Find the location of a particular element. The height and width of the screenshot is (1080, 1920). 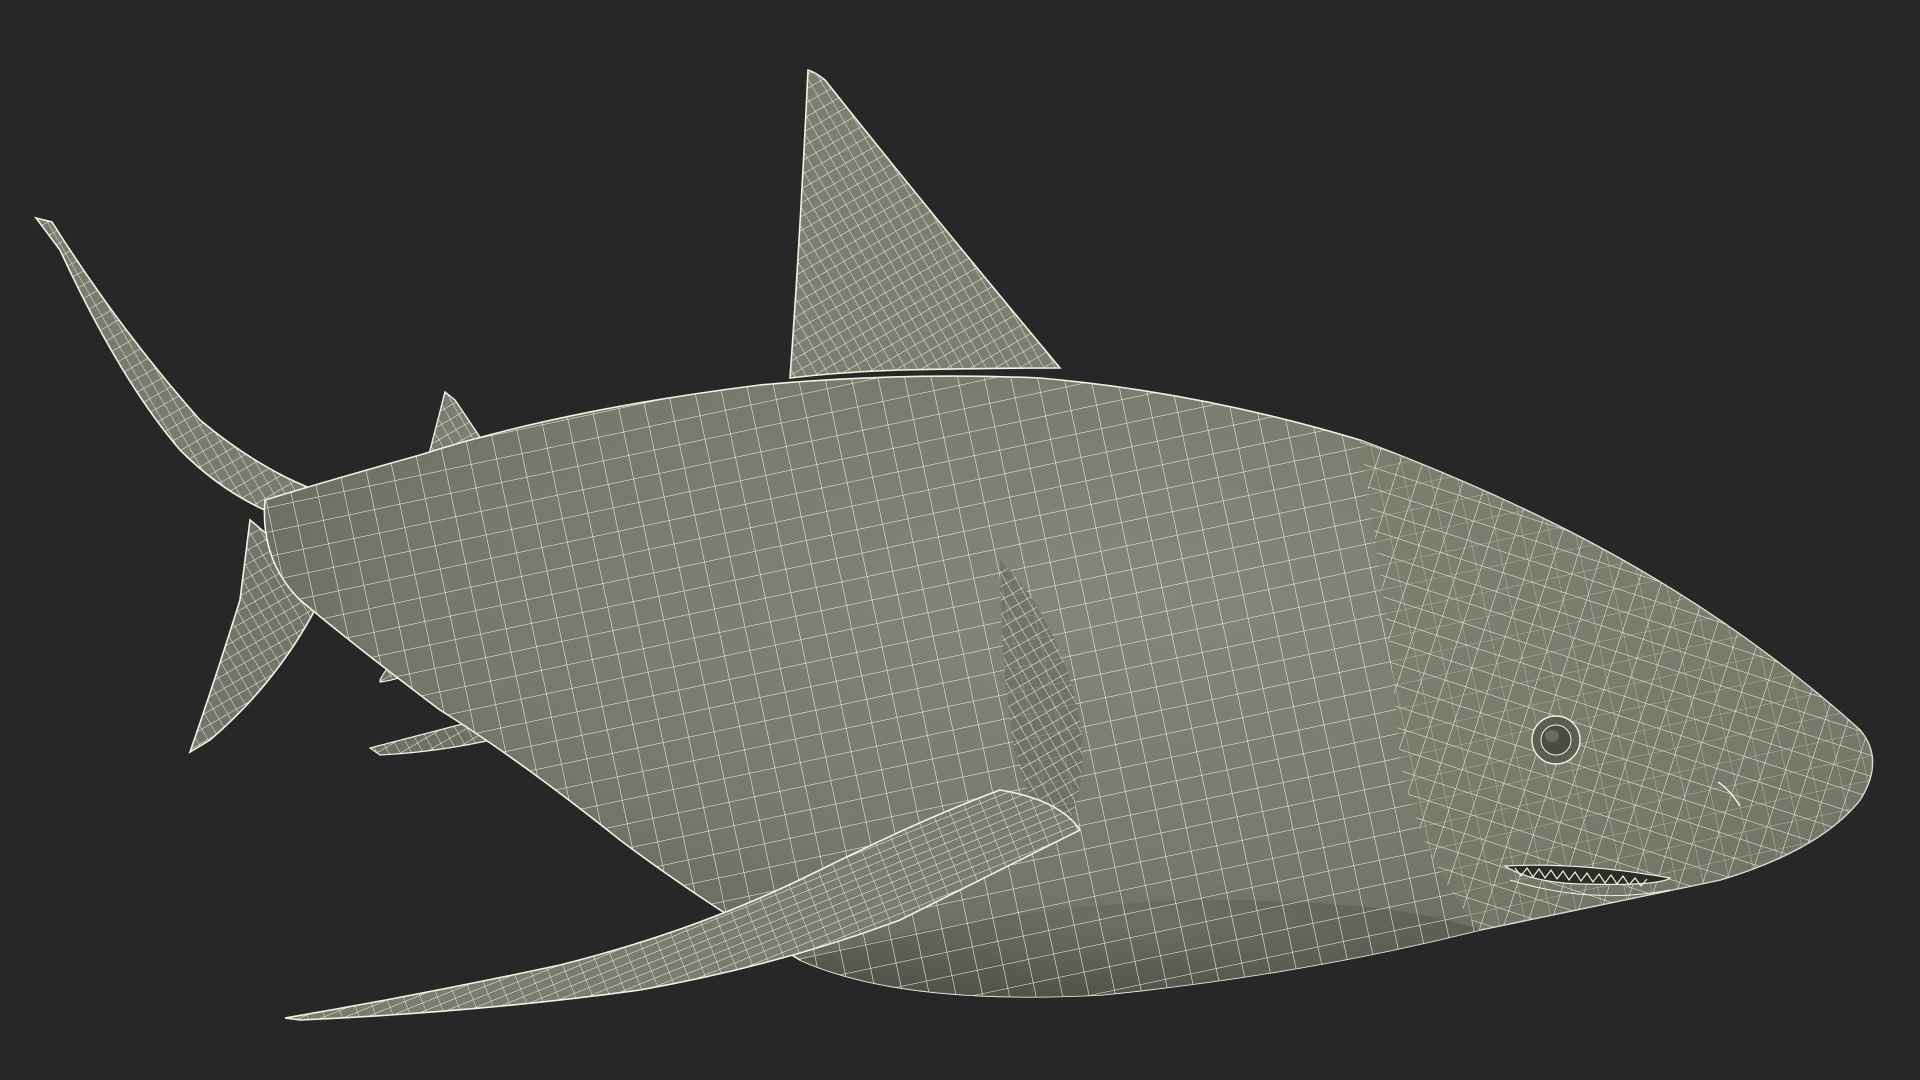

eye is located at coordinates (1556, 740).